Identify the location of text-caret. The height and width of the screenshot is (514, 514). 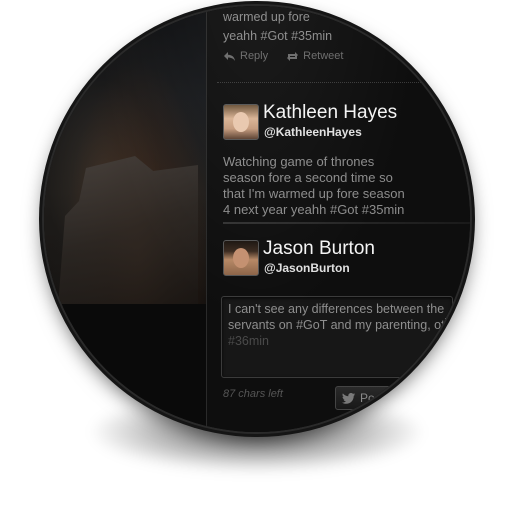
(445, 324).